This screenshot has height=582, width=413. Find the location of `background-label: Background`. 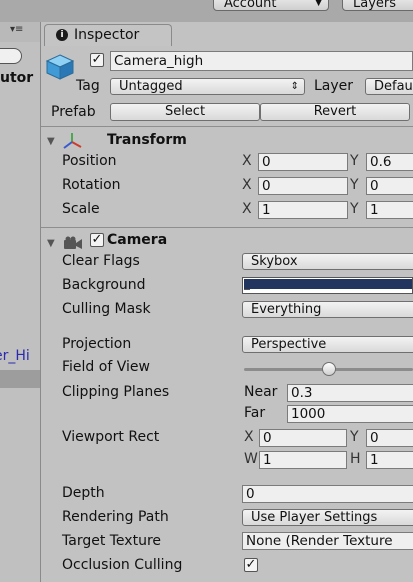

background-label: Background is located at coordinates (104, 285).